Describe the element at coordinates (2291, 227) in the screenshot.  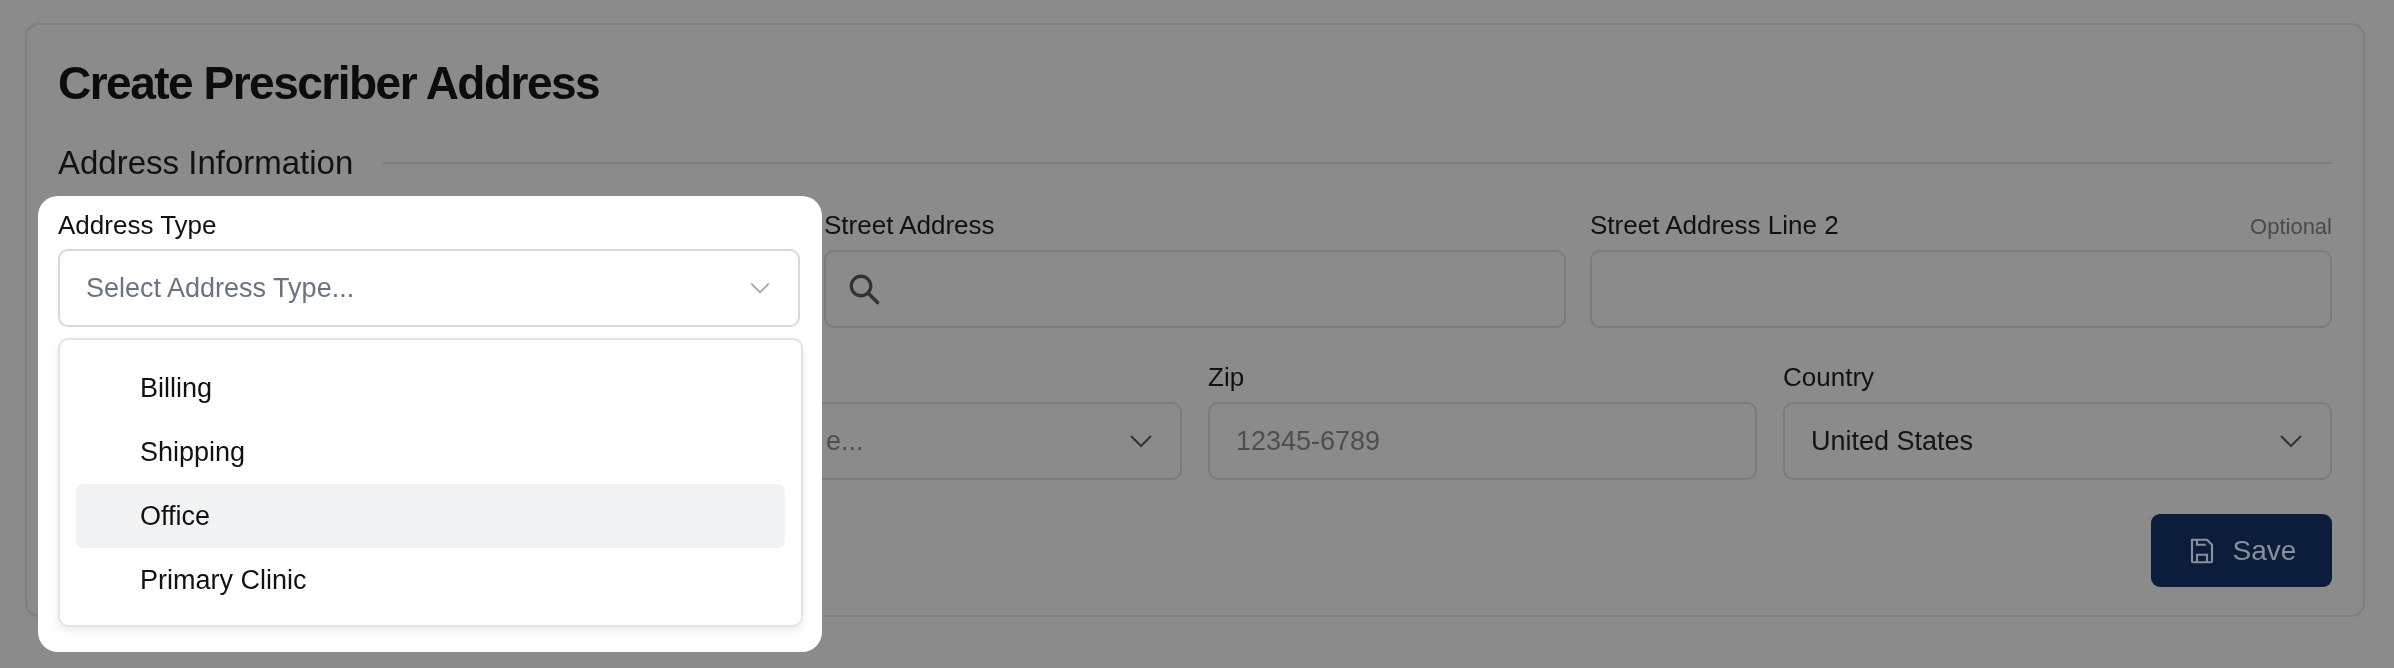
I see `optional-hint: Optional` at that location.